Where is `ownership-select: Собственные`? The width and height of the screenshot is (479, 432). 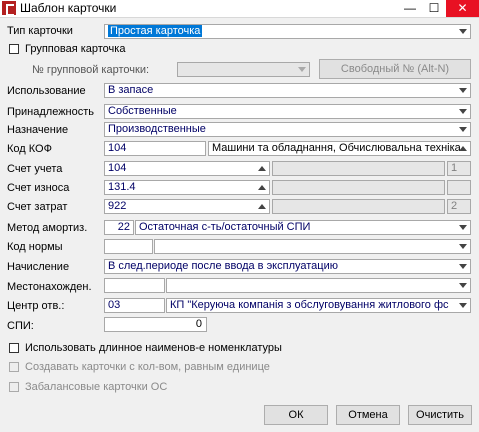 ownership-select: Собственные is located at coordinates (287, 111).